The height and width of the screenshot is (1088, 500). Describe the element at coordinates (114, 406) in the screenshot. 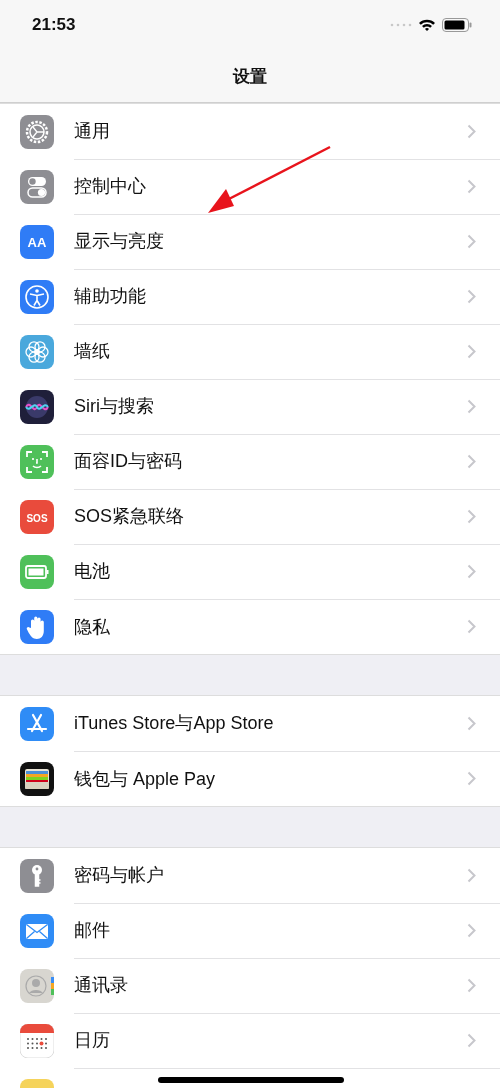

I see `row-label: Siri与搜索` at that location.